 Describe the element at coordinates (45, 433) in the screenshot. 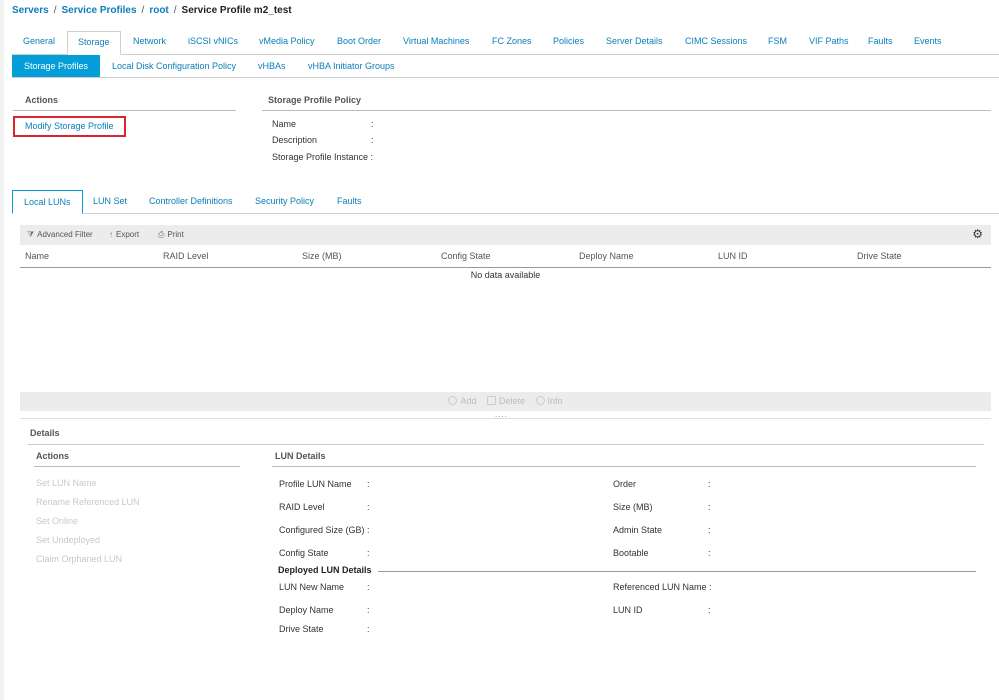

I see `details-header: Details` at that location.